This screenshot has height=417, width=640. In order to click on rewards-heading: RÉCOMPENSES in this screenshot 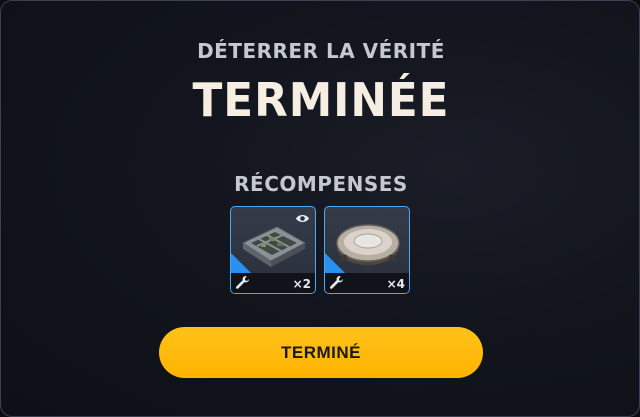, I will do `click(321, 184)`.